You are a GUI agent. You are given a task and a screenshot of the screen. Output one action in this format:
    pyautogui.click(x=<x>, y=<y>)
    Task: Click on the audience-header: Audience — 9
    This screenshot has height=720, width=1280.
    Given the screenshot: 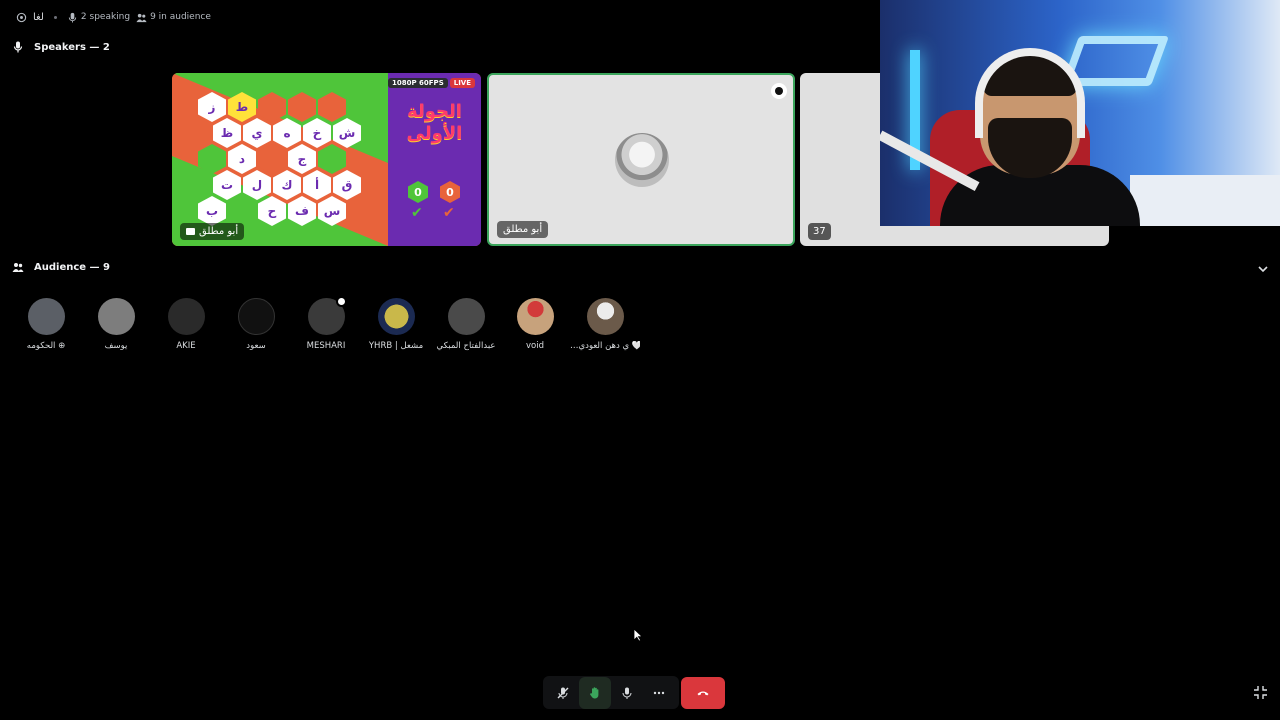 What is the action you would take?
    pyautogui.click(x=61, y=267)
    